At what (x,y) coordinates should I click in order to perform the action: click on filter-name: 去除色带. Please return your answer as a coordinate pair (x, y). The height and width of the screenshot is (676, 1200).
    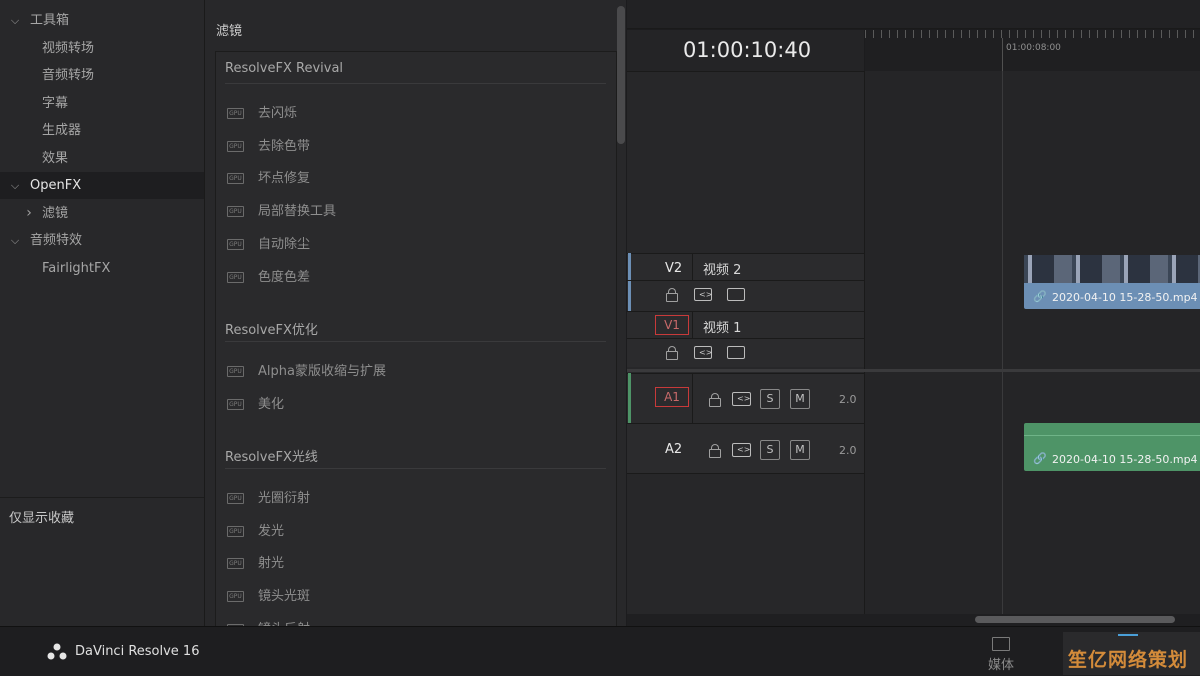
    Looking at the image, I should click on (284, 146).